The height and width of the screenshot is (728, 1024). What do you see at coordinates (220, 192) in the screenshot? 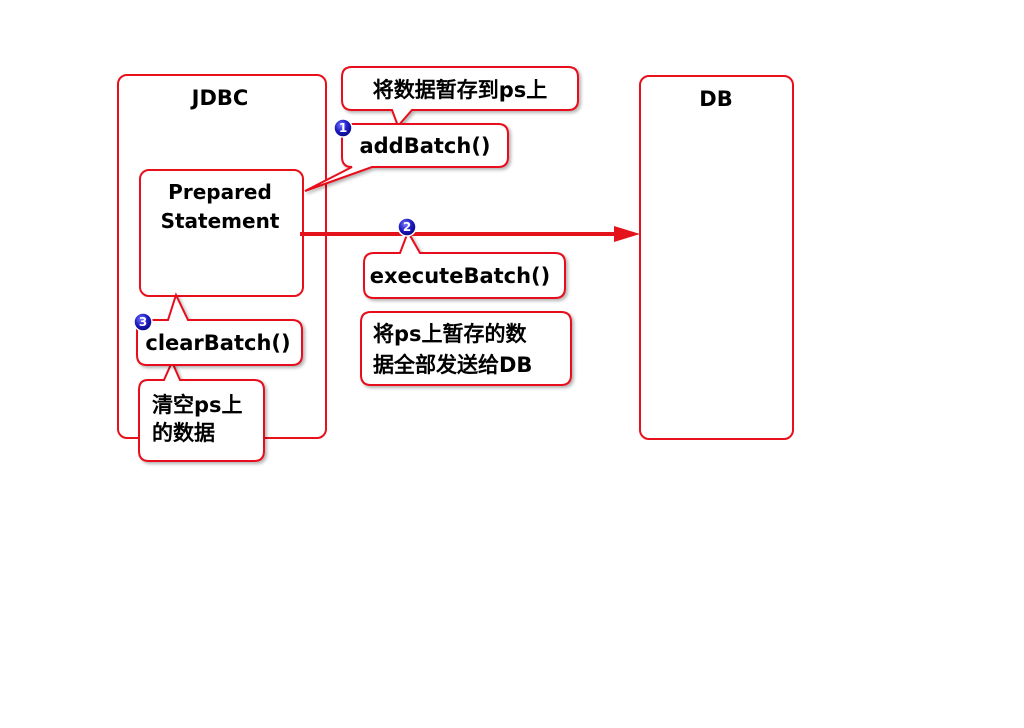
I see `prepared-statement-line1: Prepared` at bounding box center [220, 192].